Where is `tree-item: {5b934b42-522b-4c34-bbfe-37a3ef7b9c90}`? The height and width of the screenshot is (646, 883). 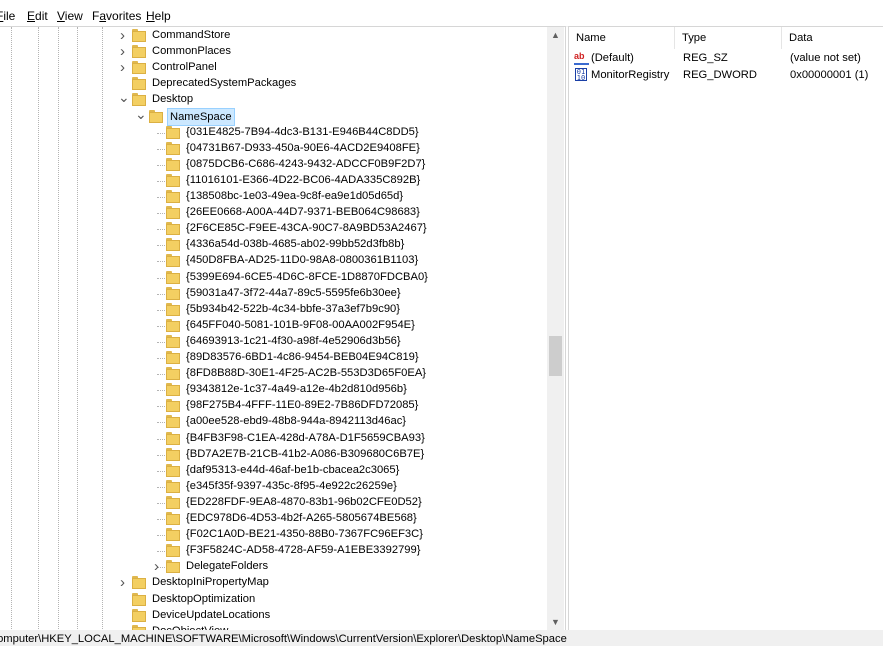 tree-item: {5b934b42-522b-4c34-bbfe-37a3ef7b9c90} is located at coordinates (348, 310).